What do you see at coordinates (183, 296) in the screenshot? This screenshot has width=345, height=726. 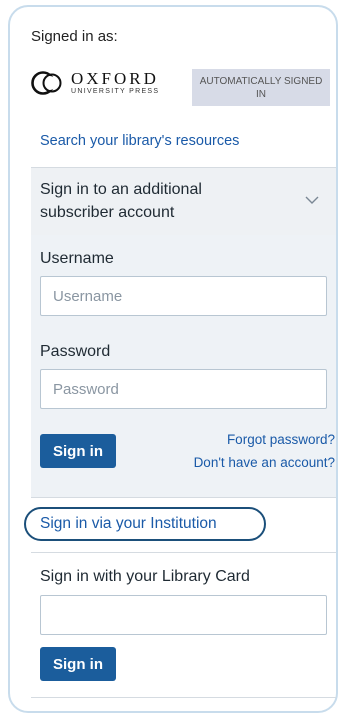 I see `username-input` at bounding box center [183, 296].